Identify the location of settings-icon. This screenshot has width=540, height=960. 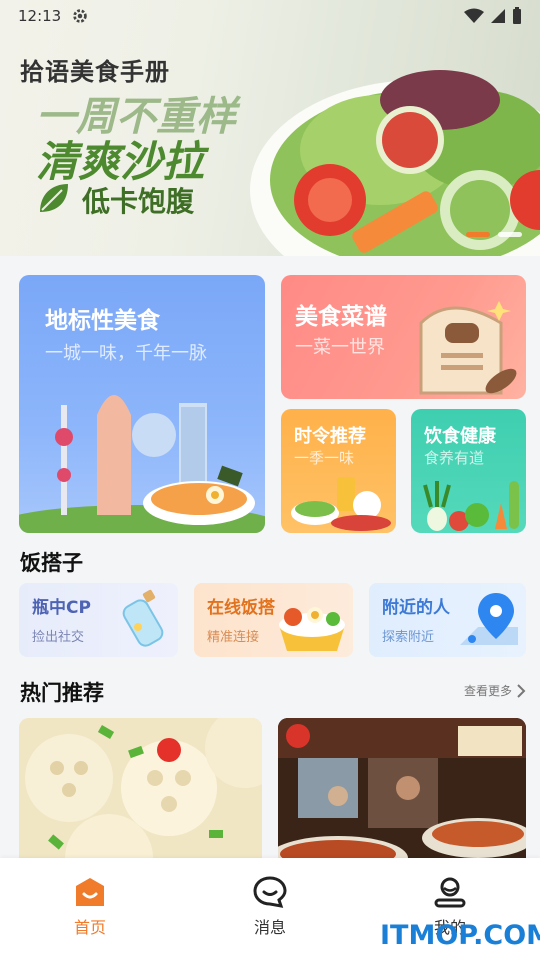
(80, 16).